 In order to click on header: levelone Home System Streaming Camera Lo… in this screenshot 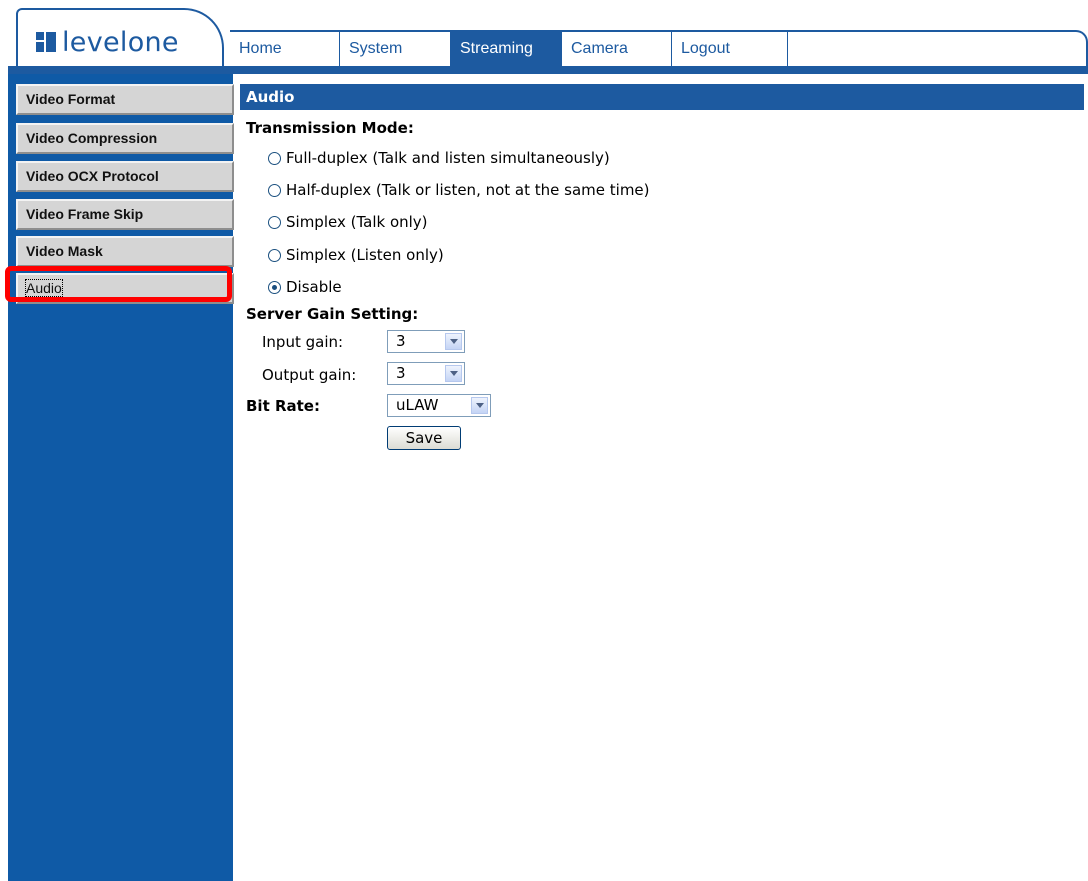, I will do `click(544, 40)`.